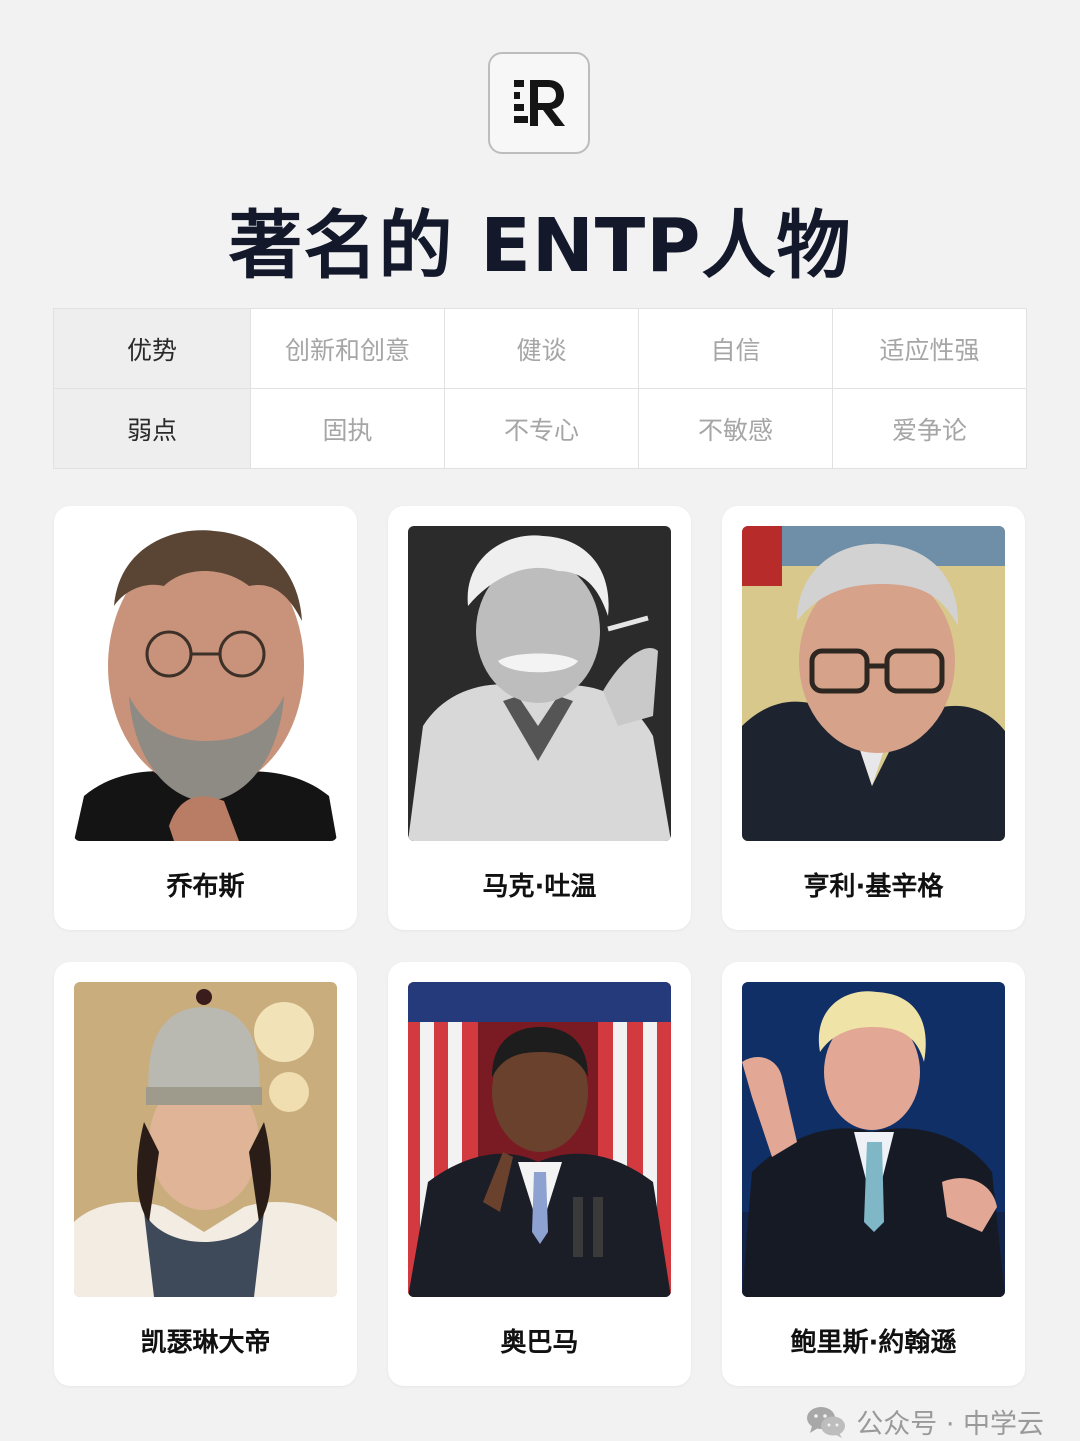 This screenshot has width=1080, height=1441. I want to click on brand-logo, so click(539, 103).